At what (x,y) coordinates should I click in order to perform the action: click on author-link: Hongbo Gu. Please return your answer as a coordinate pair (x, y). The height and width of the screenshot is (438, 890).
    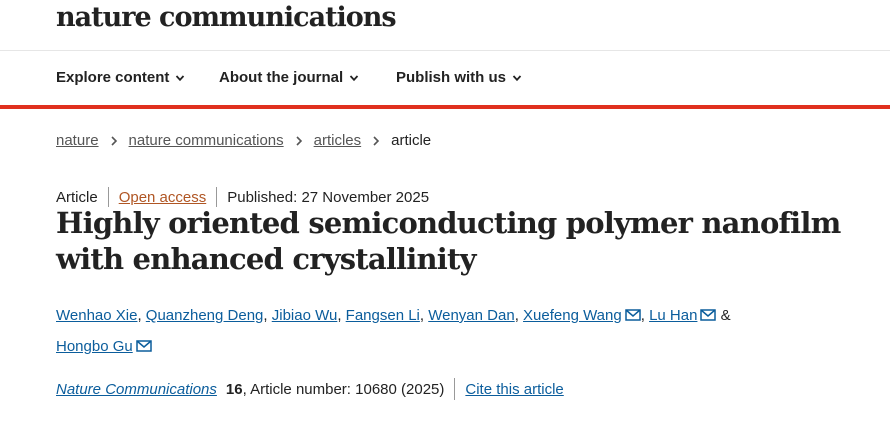
    Looking at the image, I should click on (94, 346).